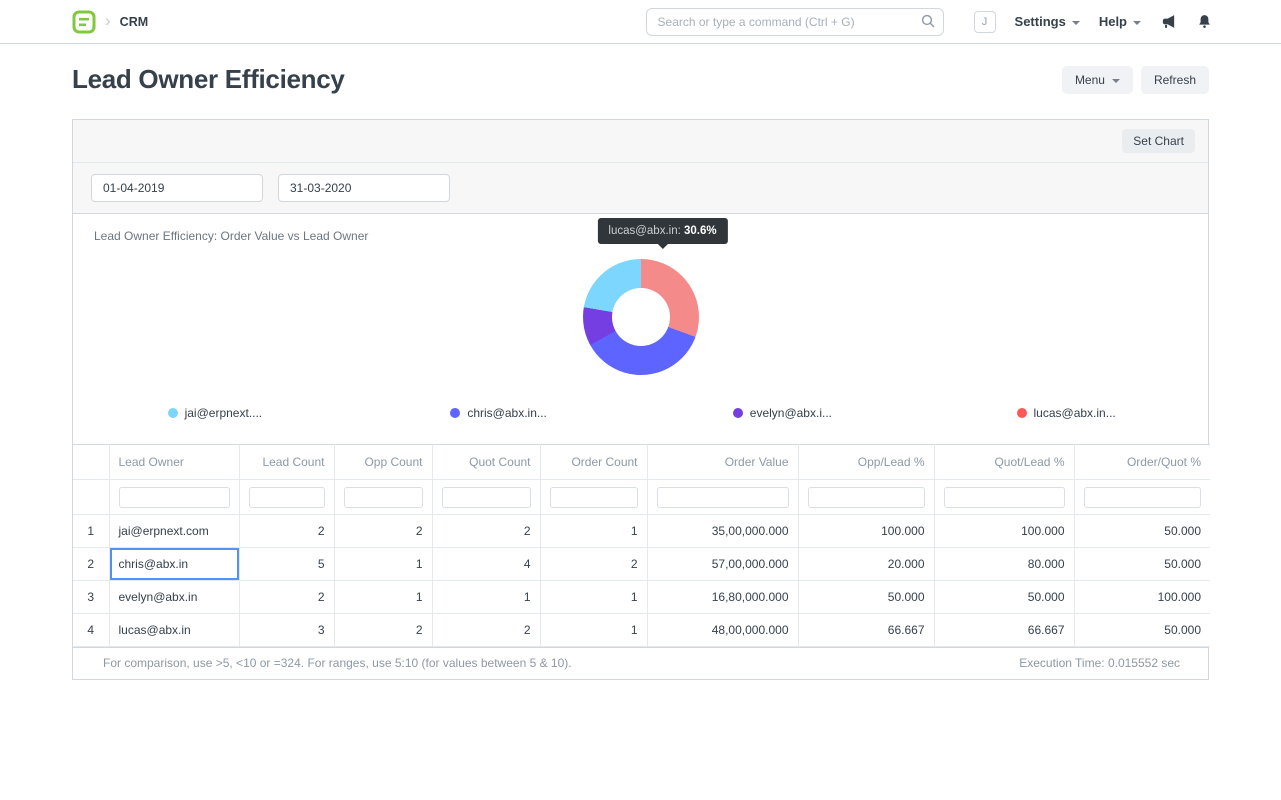  I want to click on avatar: J, so click(984, 21).